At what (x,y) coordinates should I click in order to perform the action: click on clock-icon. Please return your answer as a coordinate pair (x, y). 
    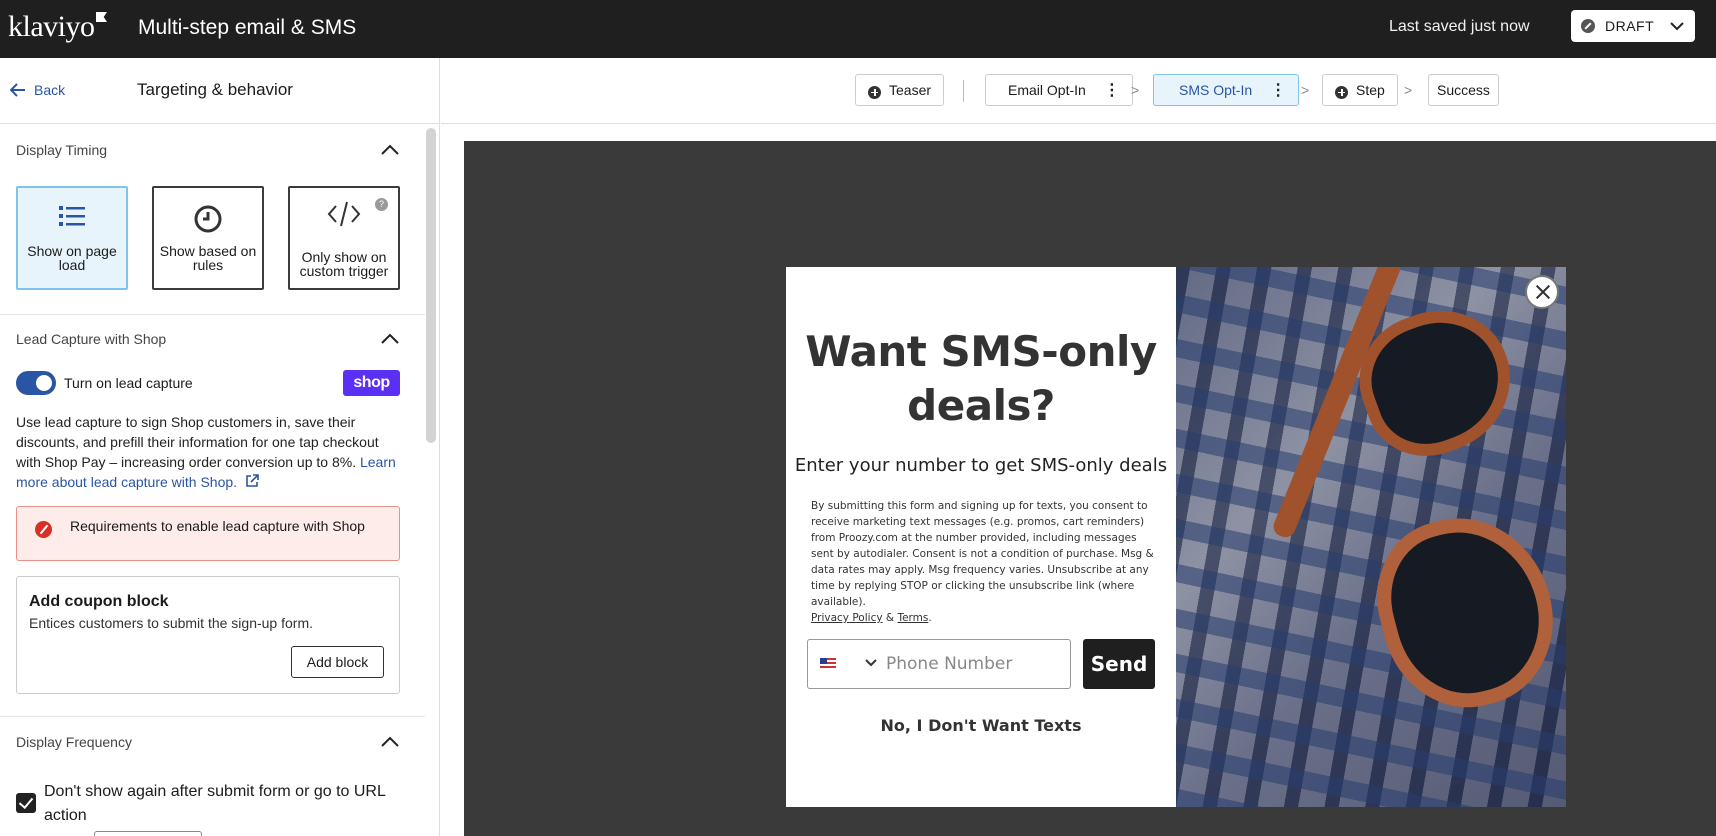
    Looking at the image, I should click on (208, 219).